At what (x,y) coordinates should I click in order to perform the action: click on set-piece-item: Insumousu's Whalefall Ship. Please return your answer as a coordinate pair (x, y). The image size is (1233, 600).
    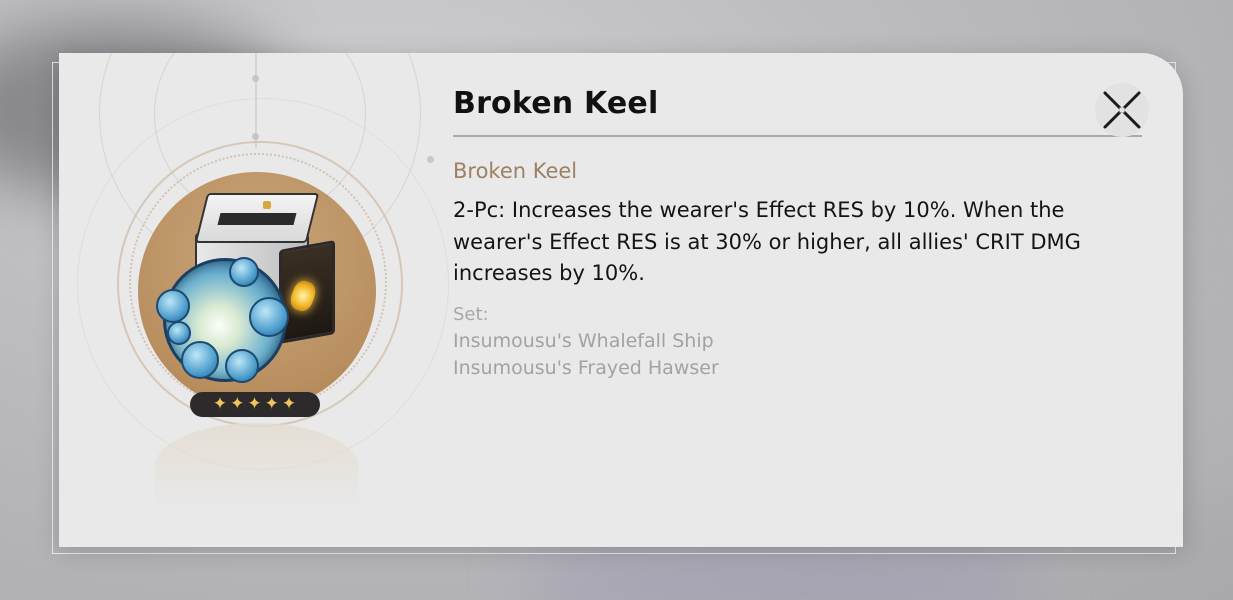
    Looking at the image, I should click on (583, 341).